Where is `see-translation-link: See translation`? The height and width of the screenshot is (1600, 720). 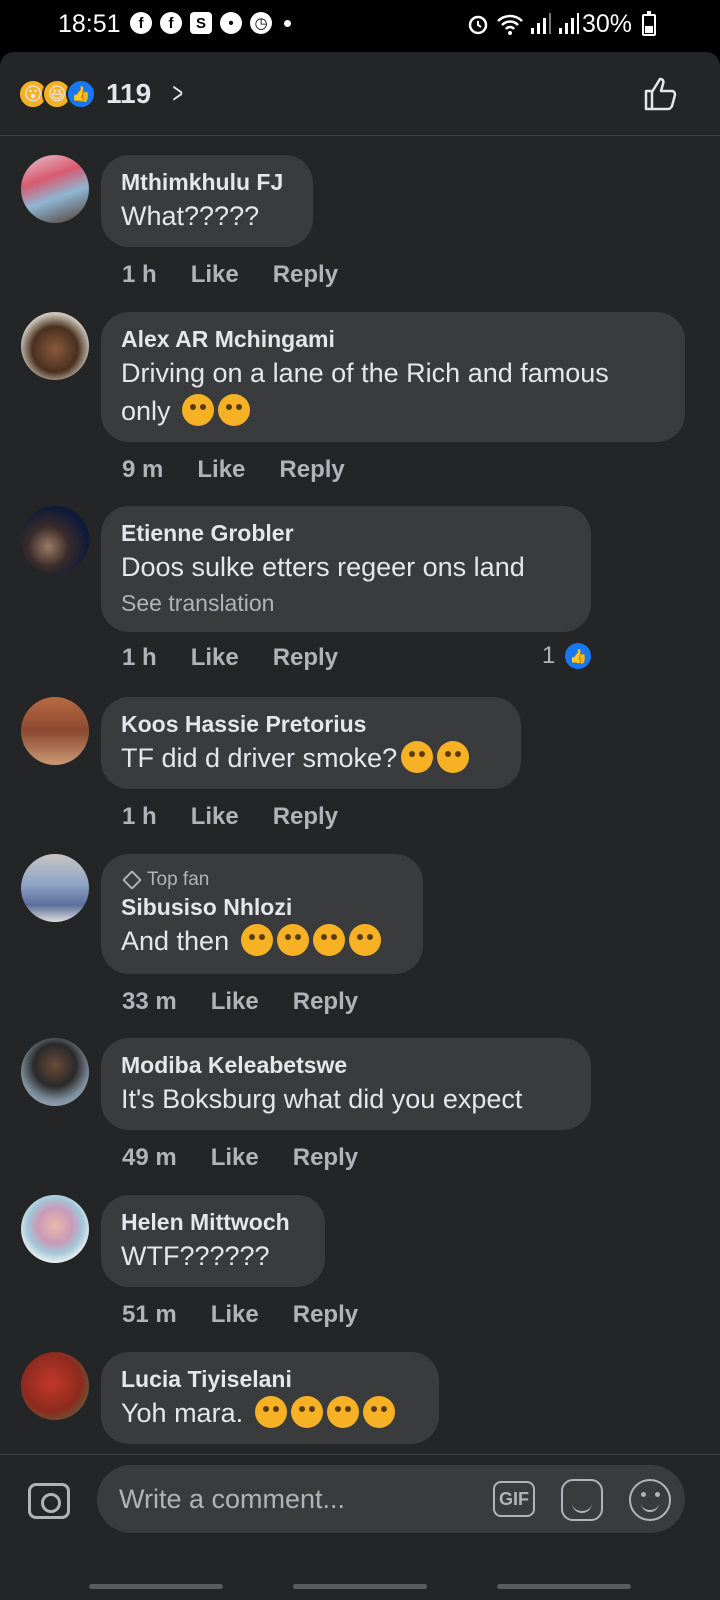 see-translation-link: See translation is located at coordinates (346, 603).